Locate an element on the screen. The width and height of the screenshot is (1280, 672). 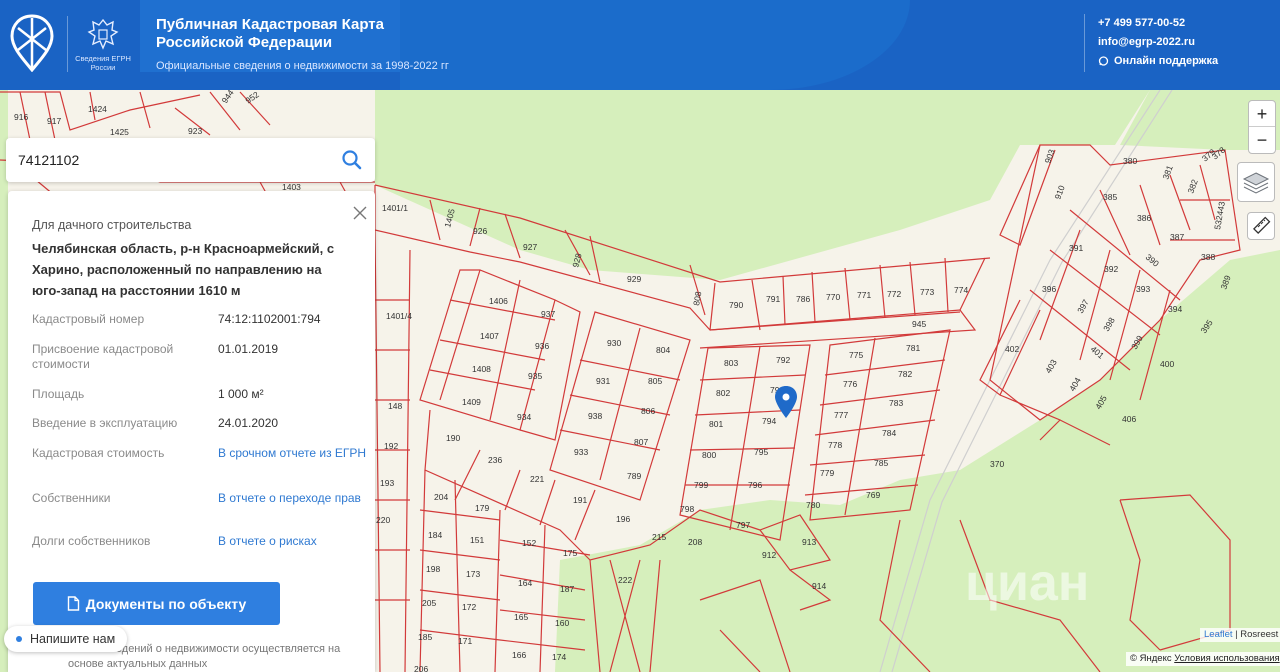
svg-text: 191 is located at coordinates (580, 500).